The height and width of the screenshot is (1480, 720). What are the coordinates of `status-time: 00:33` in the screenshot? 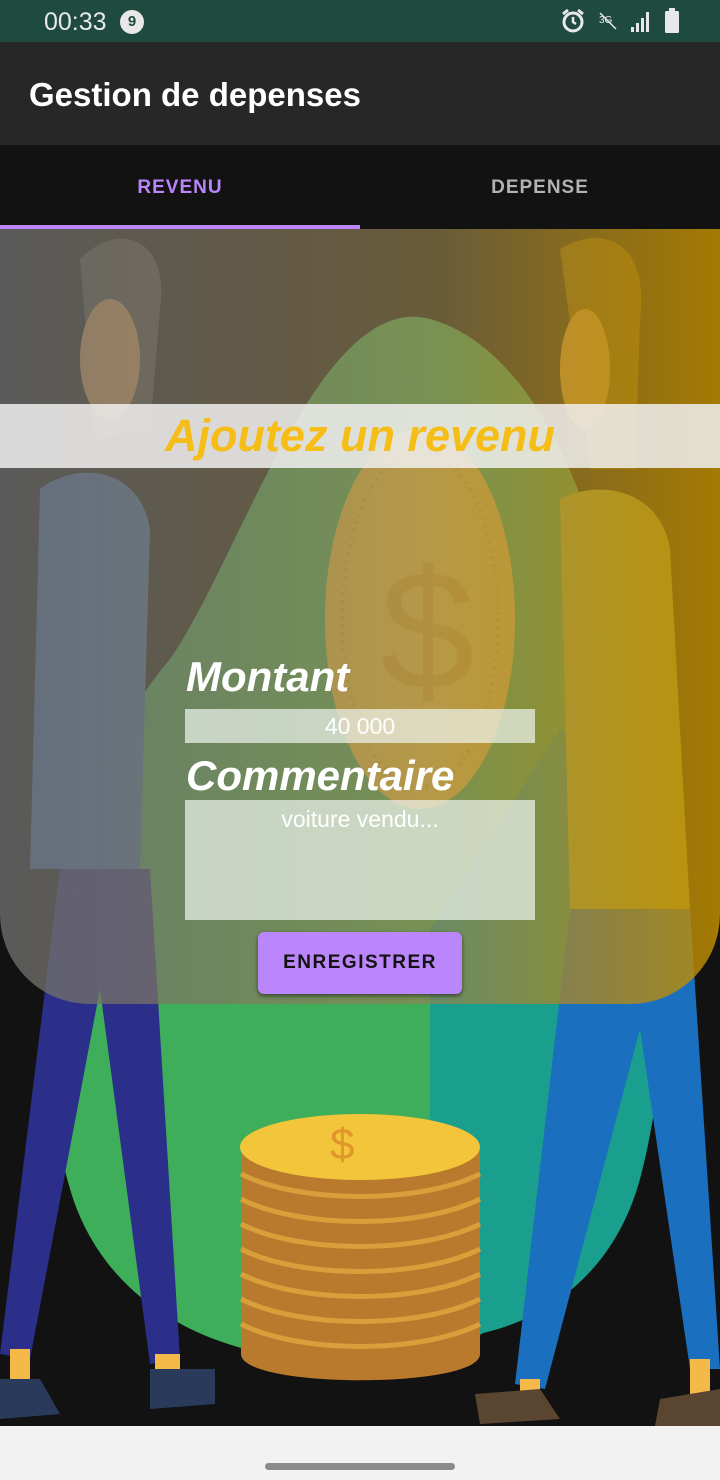 It's located at (75, 22).